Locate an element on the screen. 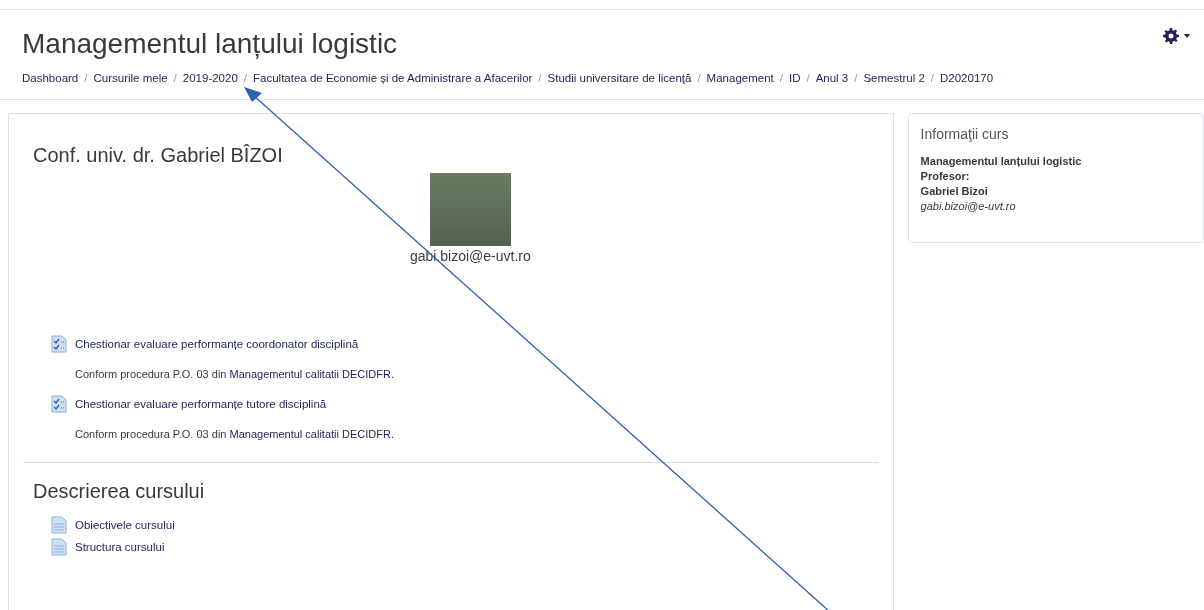  breadcrumb-link: D2020170 is located at coordinates (967, 78).